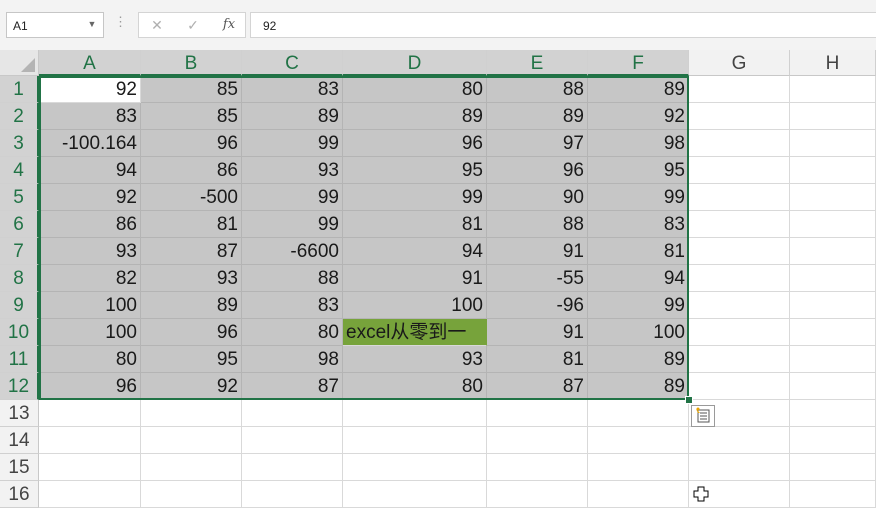  I want to click on cell-h4, so click(833, 170).